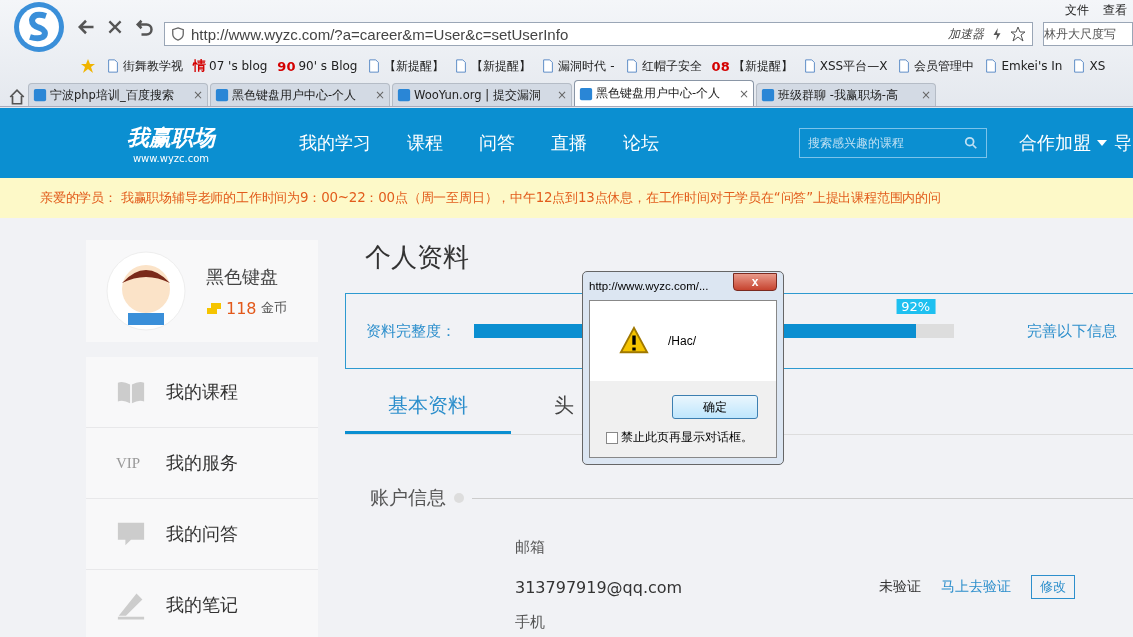 The height and width of the screenshot is (637, 1133). Describe the element at coordinates (88, 66) in the screenshot. I see `star-icon` at that location.